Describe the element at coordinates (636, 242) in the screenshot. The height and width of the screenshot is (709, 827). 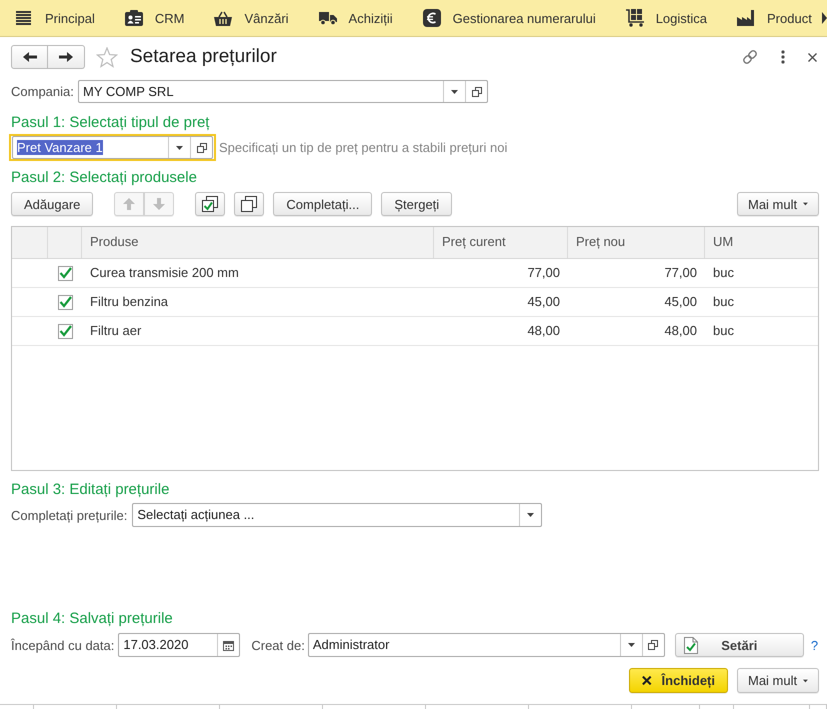
I see `column-header: Preț nou` at that location.